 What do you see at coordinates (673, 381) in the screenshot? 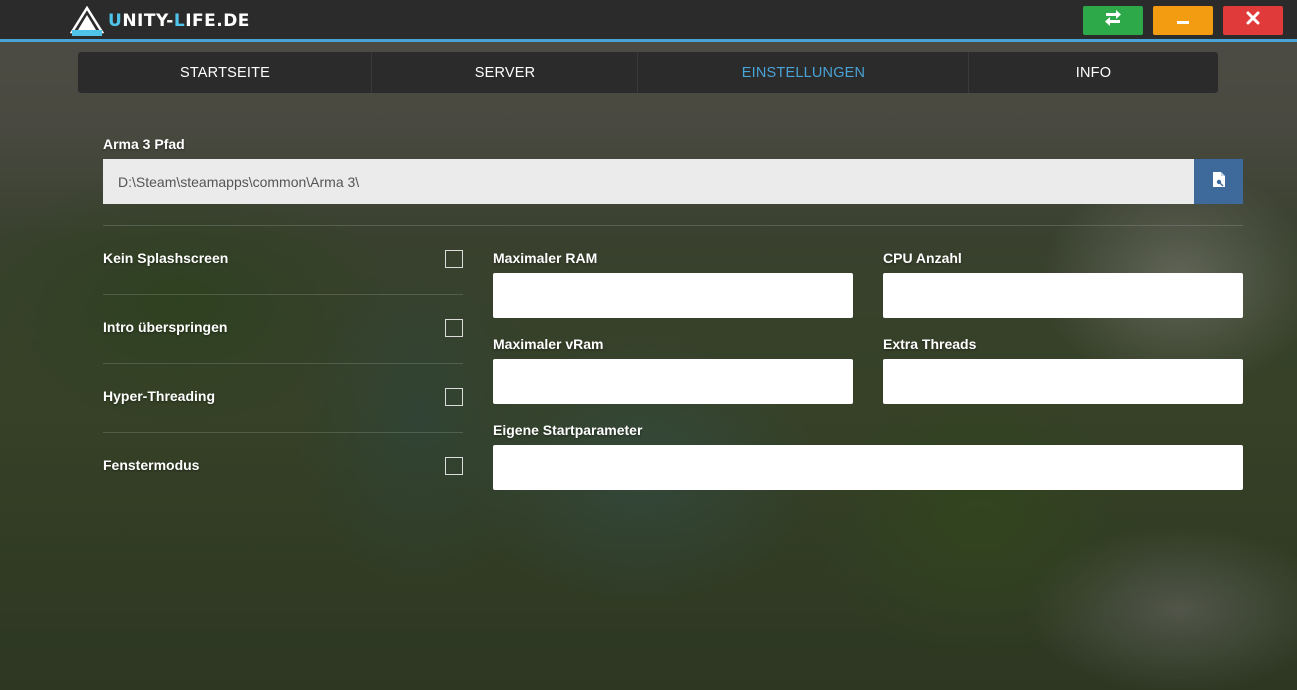
I see `max-vram-input` at bounding box center [673, 381].